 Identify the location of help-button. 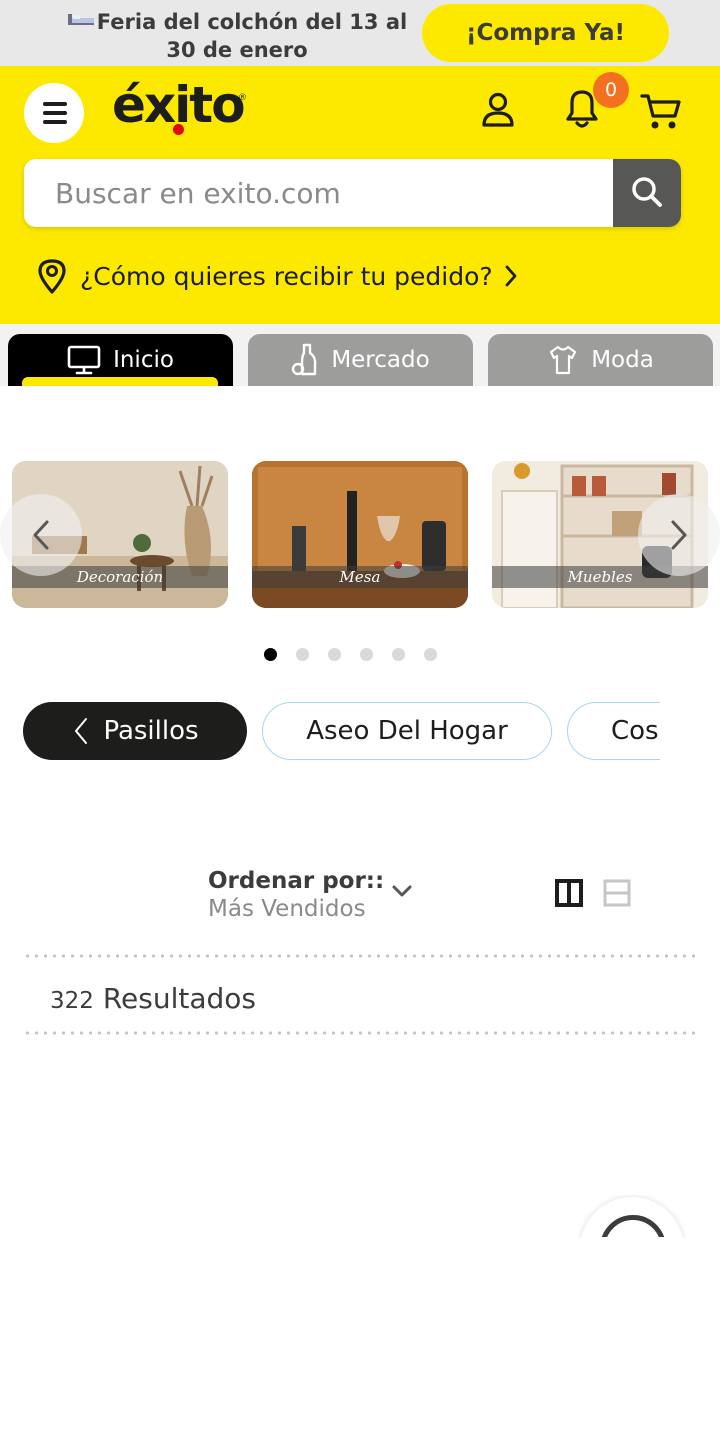
(632, 1216).